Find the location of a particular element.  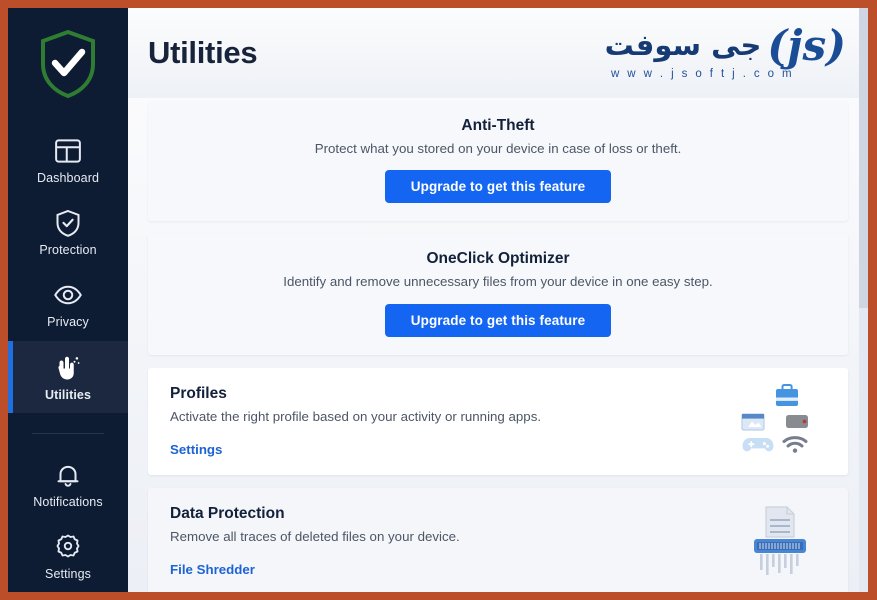

vertical-scrollbar-track is located at coordinates (863, 300).